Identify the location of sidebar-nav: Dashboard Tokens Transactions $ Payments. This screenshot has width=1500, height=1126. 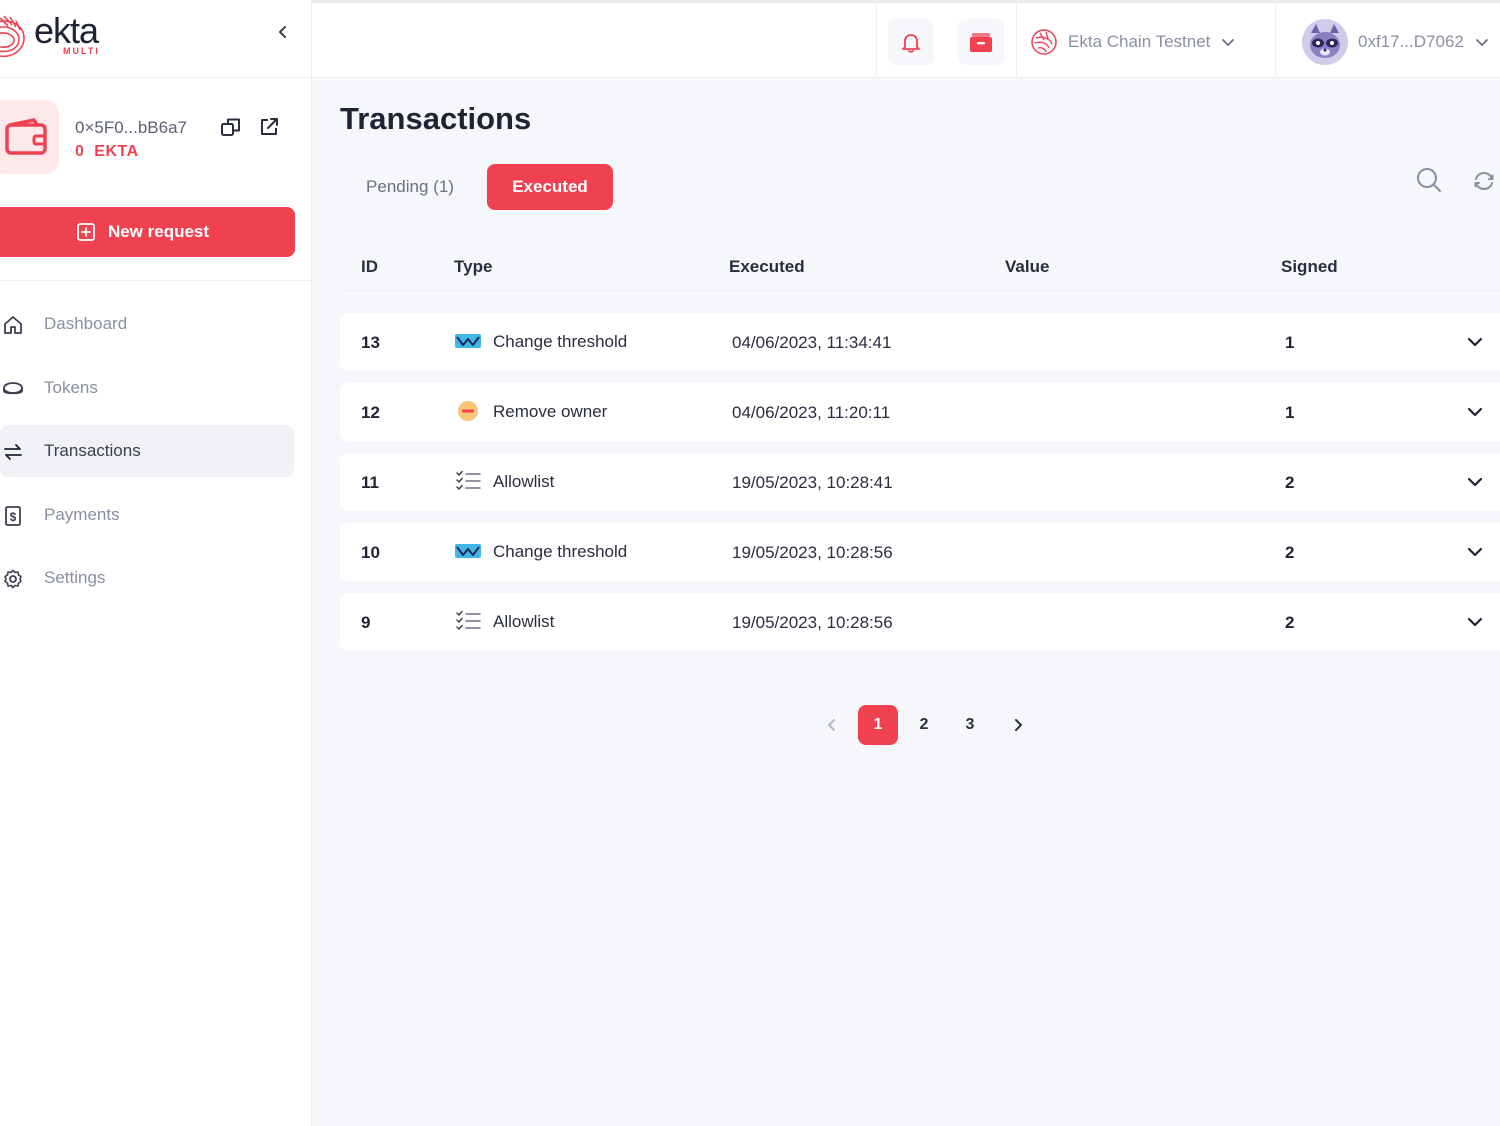
(156, 457).